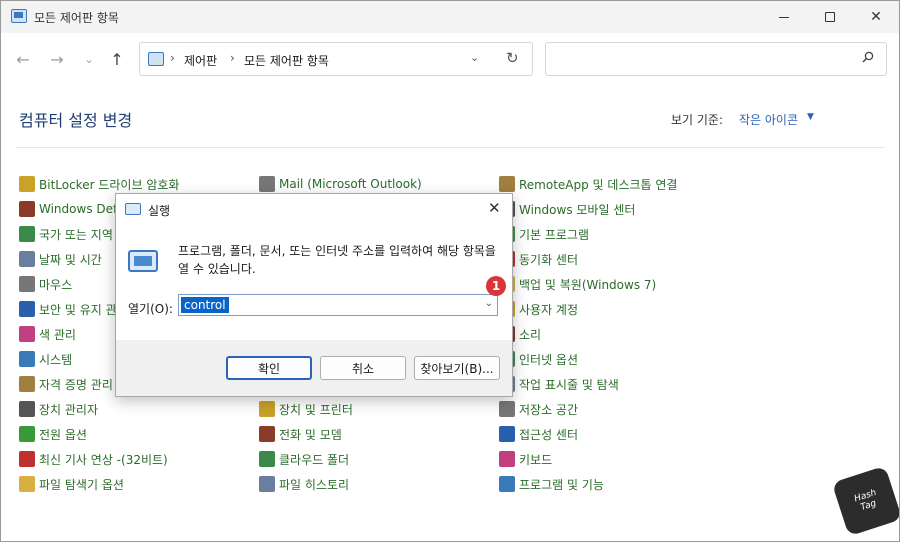  What do you see at coordinates (66, 234) in the screenshot?
I see `control-panel-item: 국가 또는 지역` at bounding box center [66, 234].